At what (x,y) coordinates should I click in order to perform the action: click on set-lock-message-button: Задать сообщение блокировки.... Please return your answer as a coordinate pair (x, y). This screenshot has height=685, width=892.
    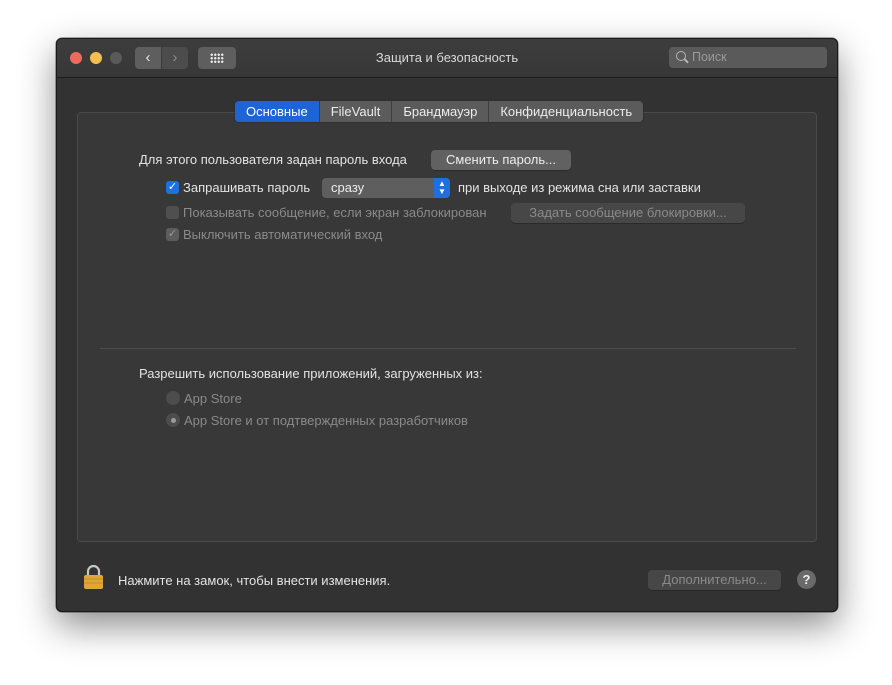
    Looking at the image, I should click on (628, 213).